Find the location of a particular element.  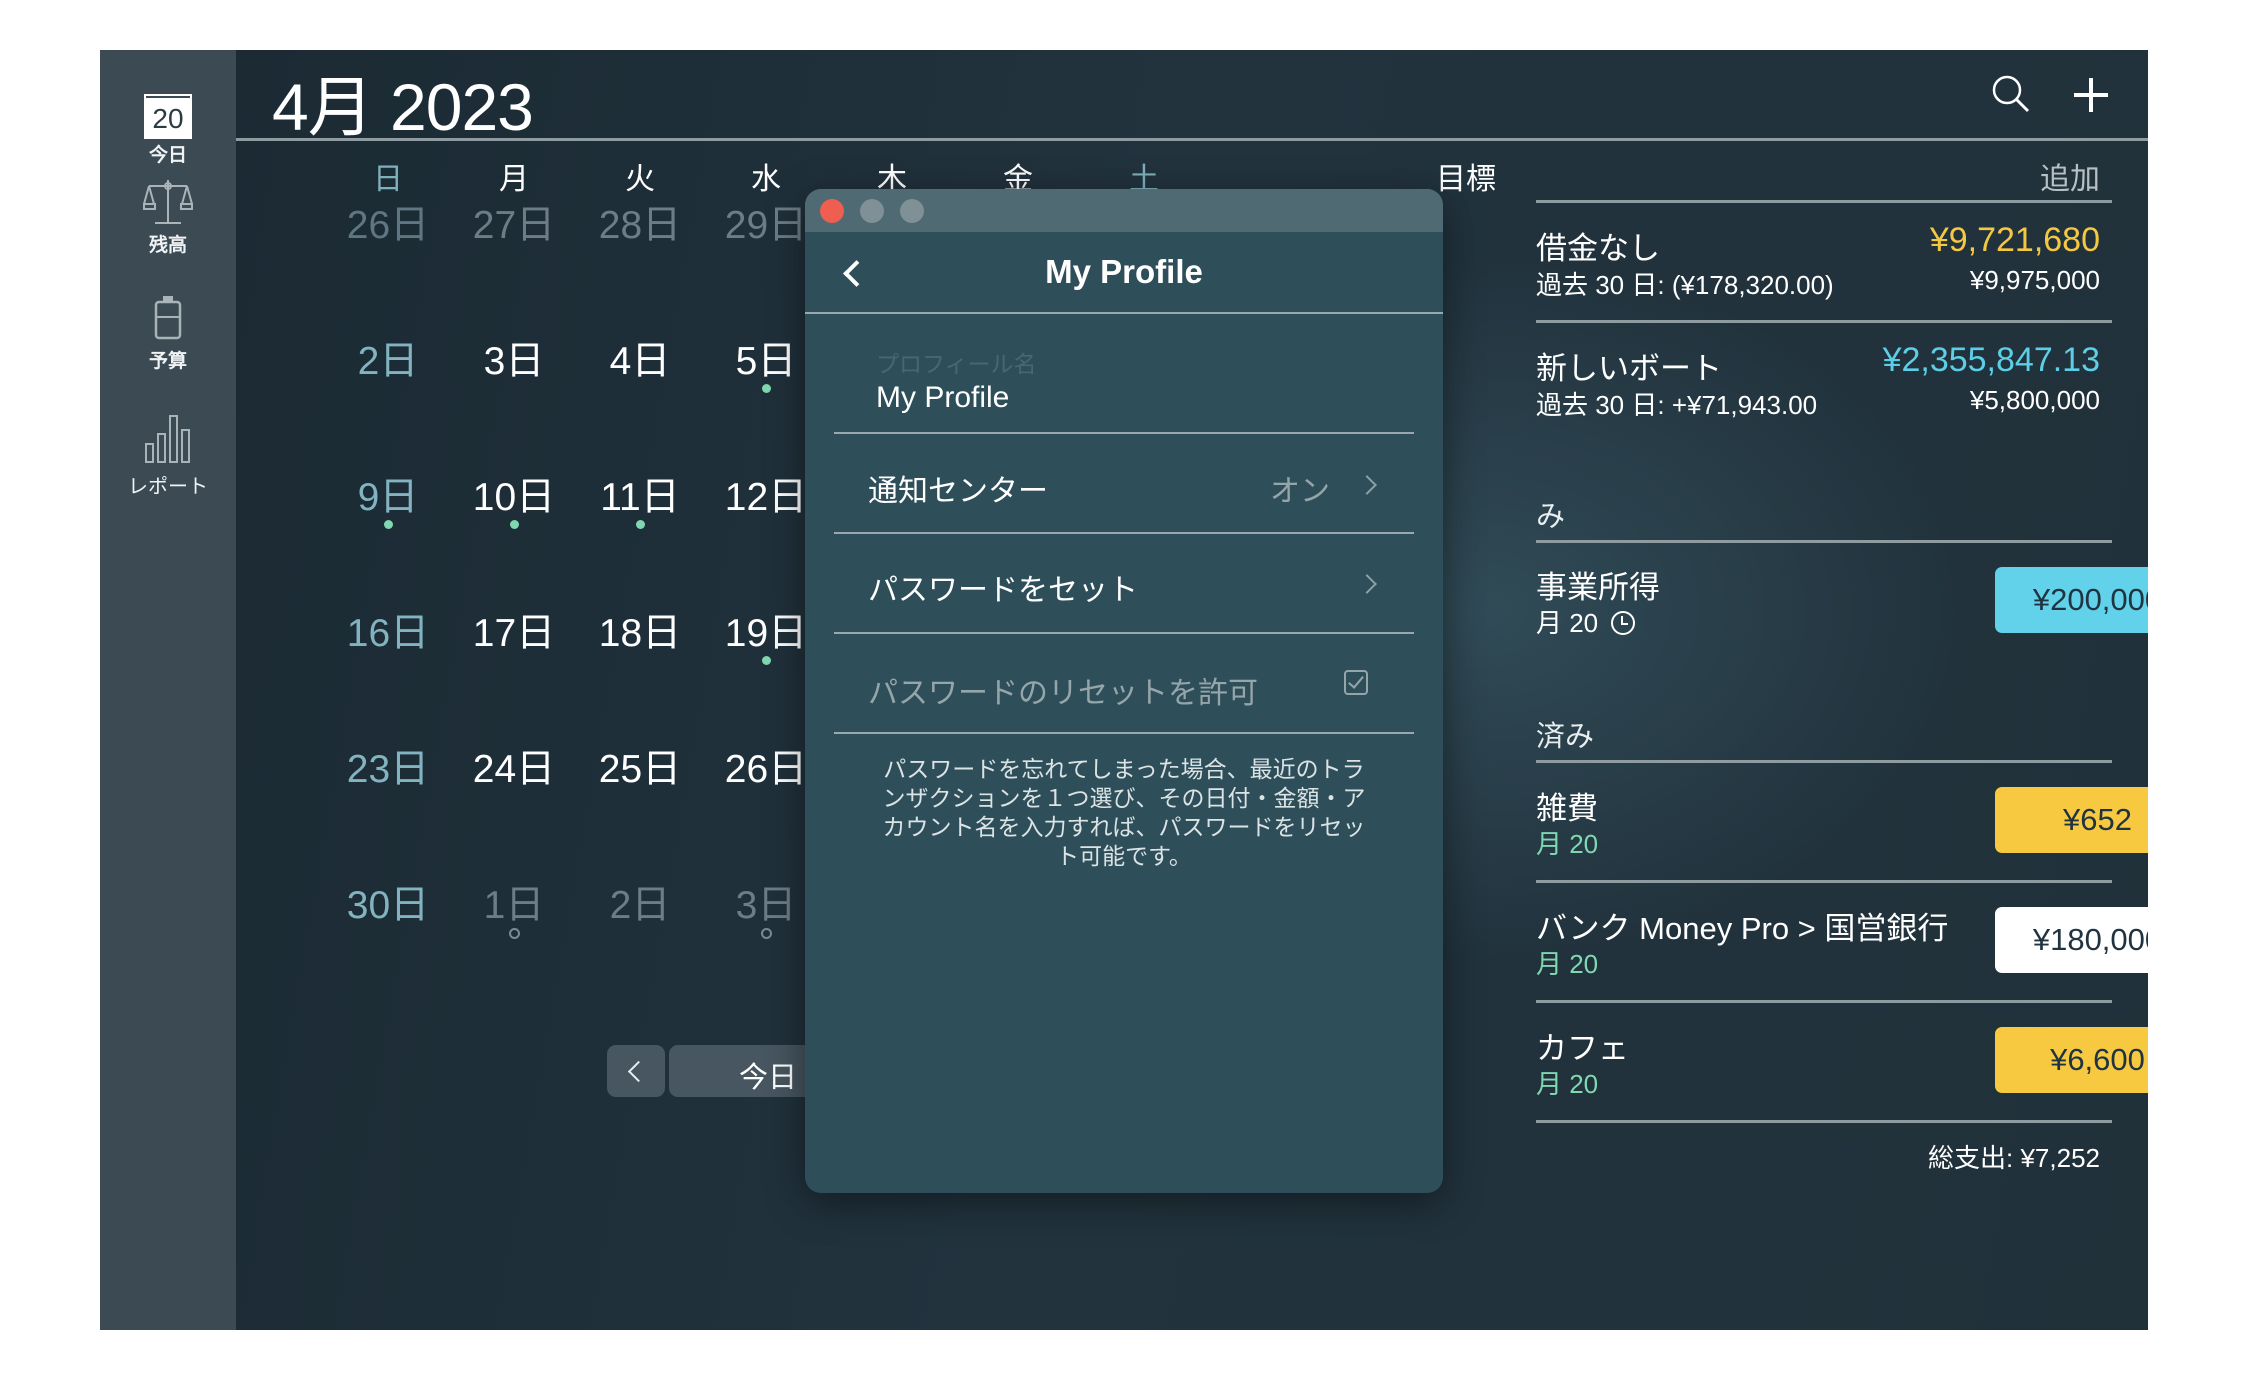

calendar-day: 4日 is located at coordinates (640, 358).